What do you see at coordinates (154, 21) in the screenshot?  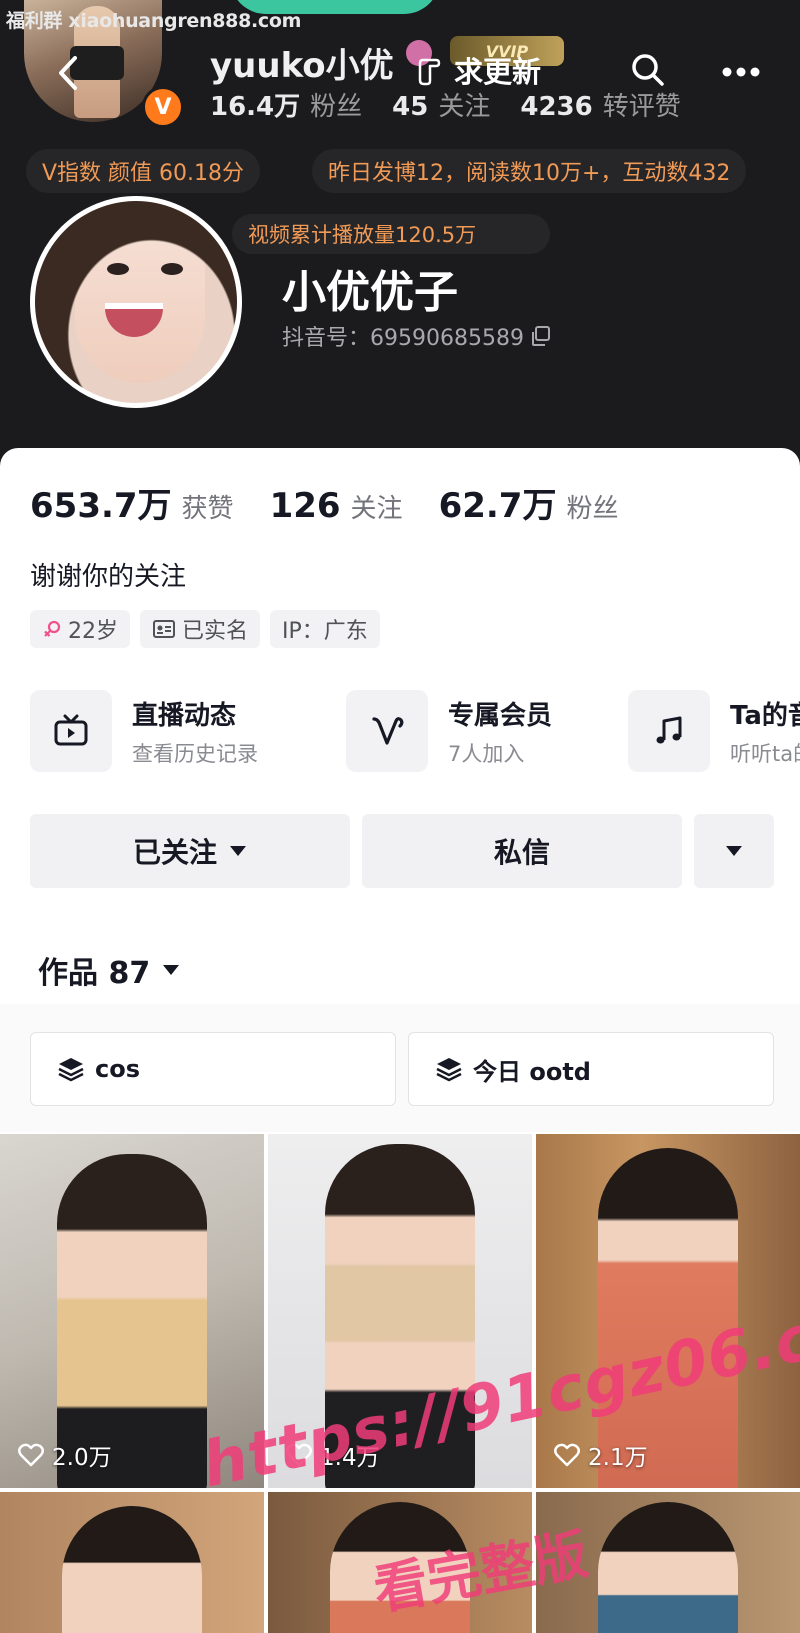 I see `watermark-top: 福利群 xiaohuangren888.com` at bounding box center [154, 21].